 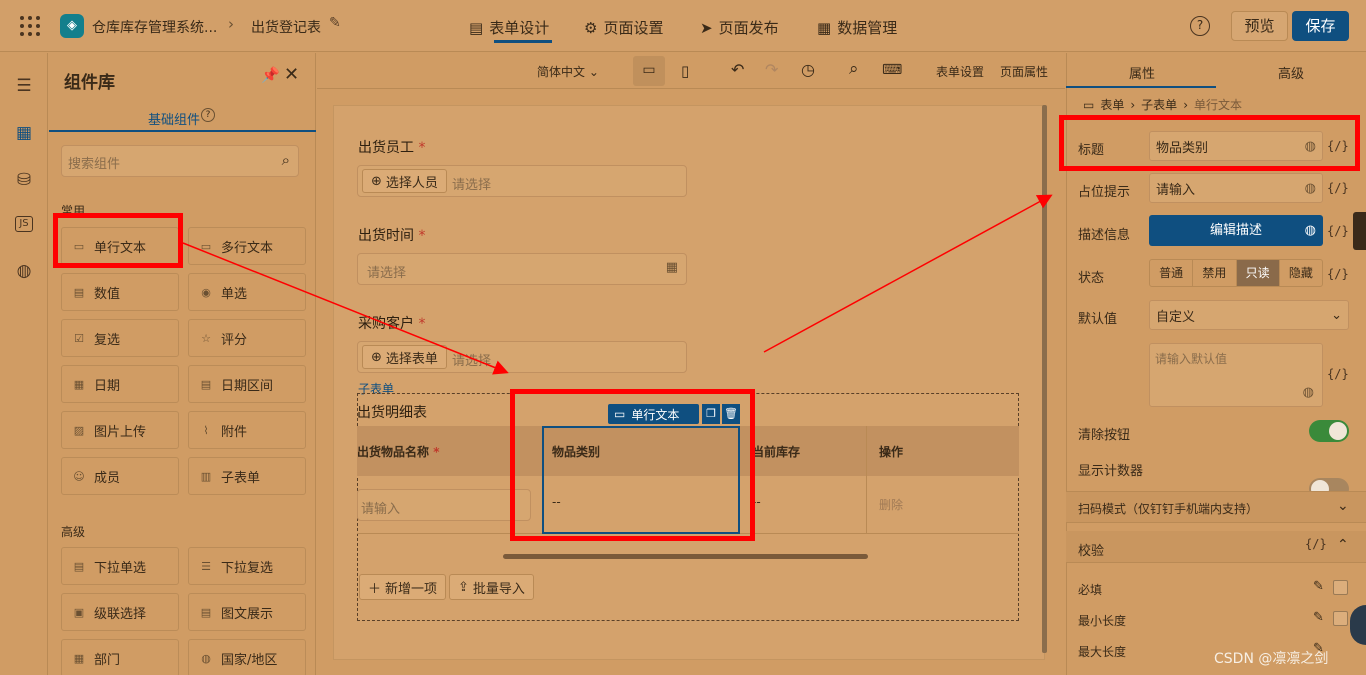 I want to click on required-checkbox, so click(x=1340, y=587).